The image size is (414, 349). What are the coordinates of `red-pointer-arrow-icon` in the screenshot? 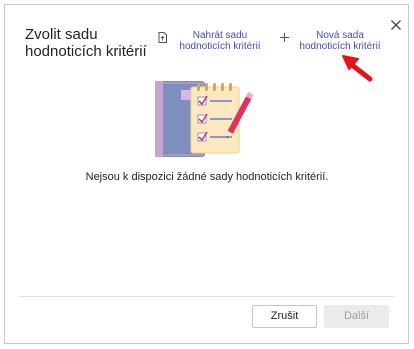 It's located at (357, 69).